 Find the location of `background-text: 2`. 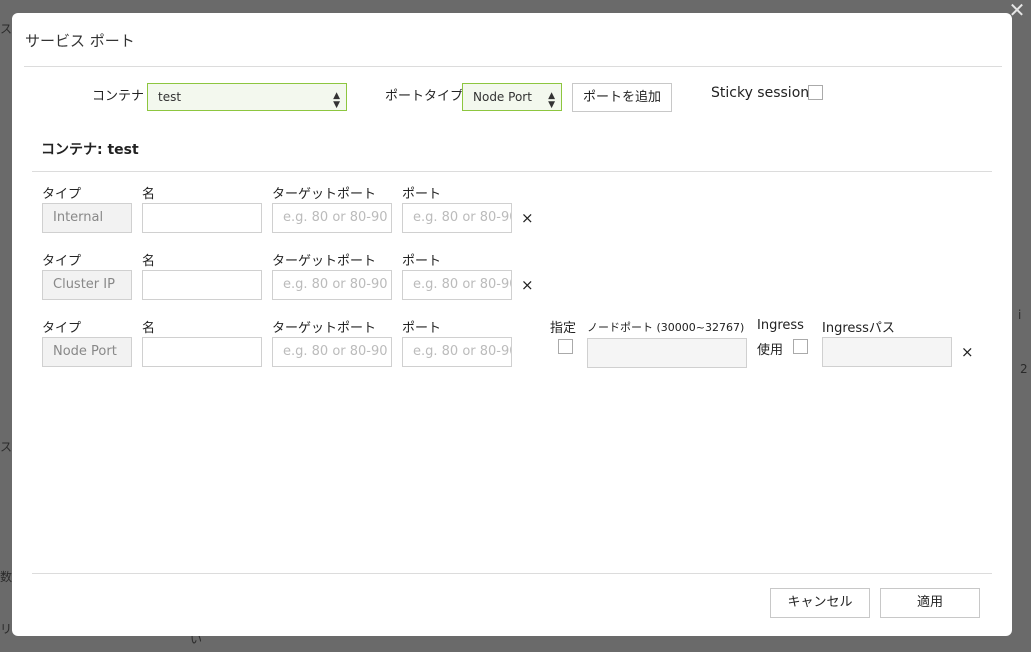

background-text: 2 is located at coordinates (1024, 369).